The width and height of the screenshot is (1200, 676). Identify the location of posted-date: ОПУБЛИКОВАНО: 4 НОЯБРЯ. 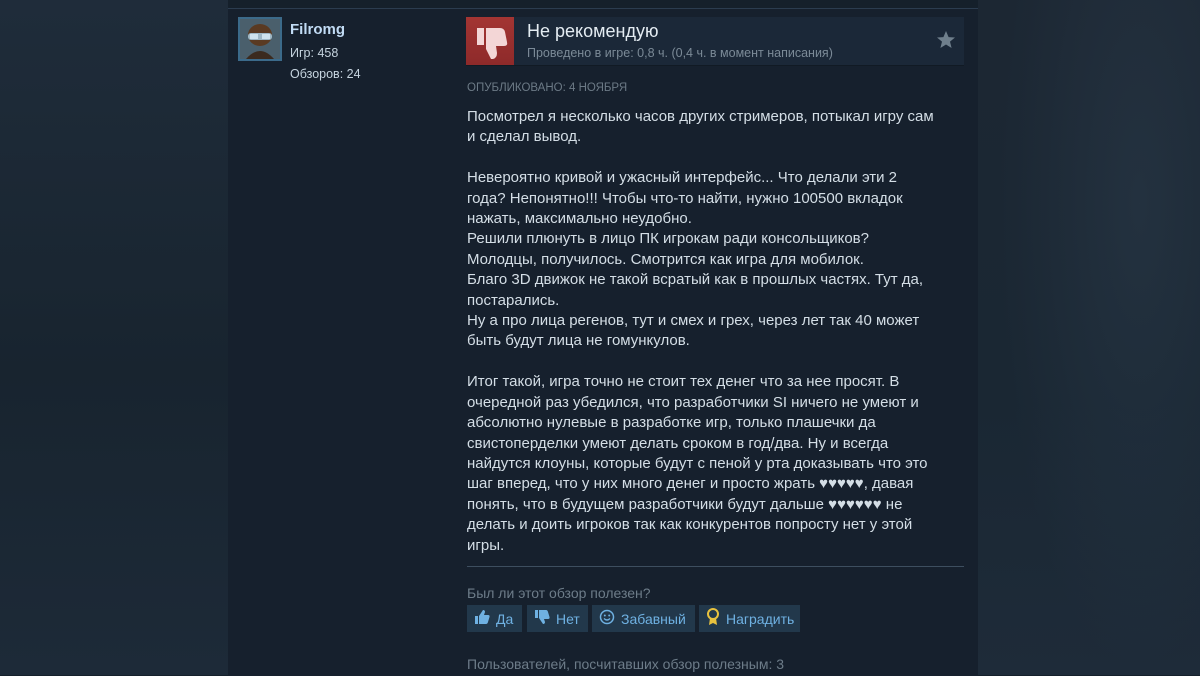
(547, 88).